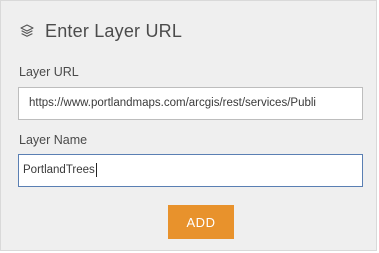 The height and width of the screenshot is (253, 379). I want to click on layer-url-label: Layer URL, so click(49, 72).